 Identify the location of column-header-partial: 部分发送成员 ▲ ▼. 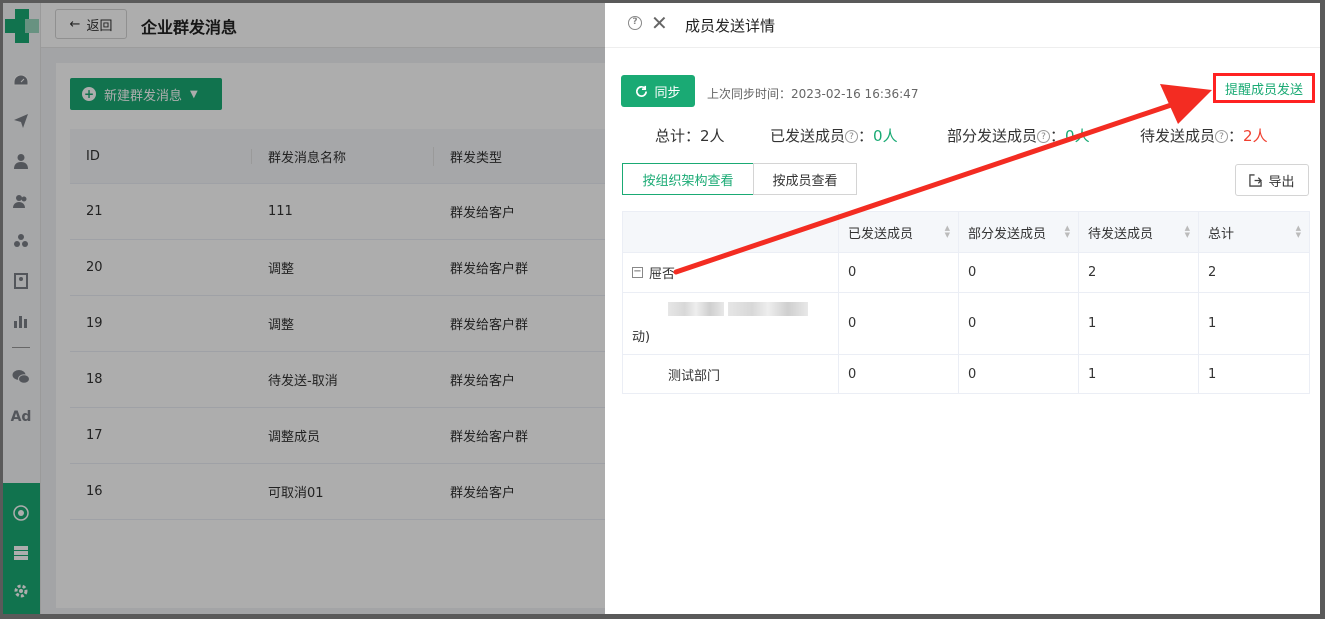
(1019, 232).